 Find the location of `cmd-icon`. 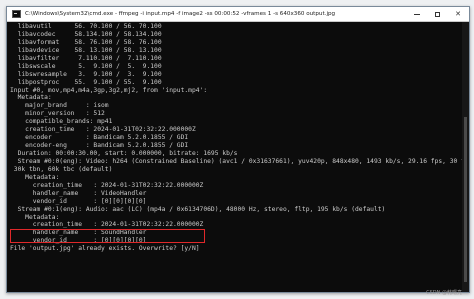

cmd-icon is located at coordinates (16, 14).